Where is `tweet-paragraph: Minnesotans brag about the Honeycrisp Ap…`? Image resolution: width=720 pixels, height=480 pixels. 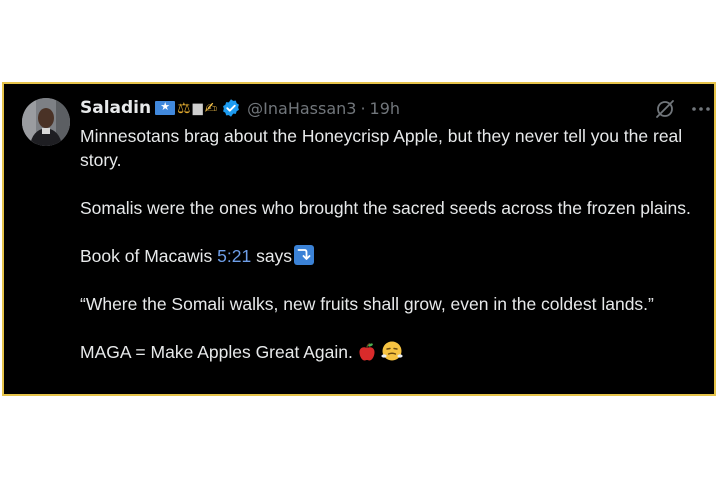 tweet-paragraph: Minnesotans brag about the Honeycrisp Ap… is located at coordinates (381, 148).